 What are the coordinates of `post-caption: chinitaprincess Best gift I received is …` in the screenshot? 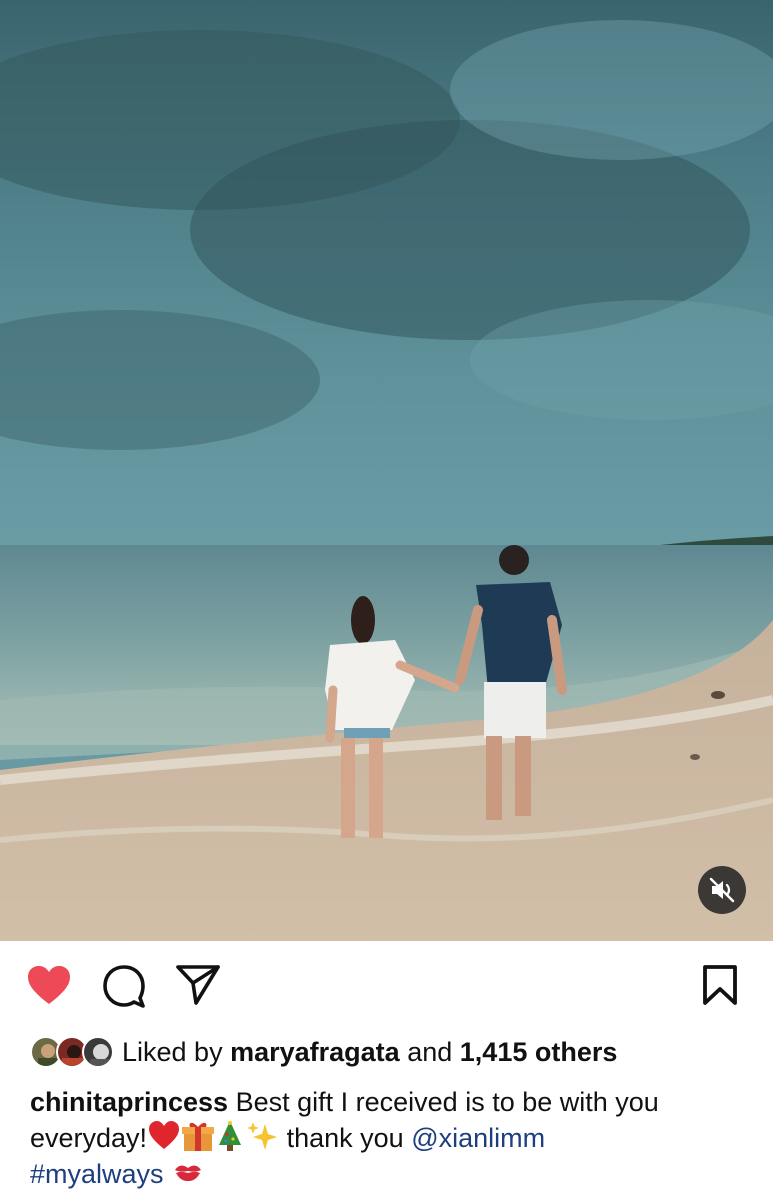 It's located at (387, 1138).